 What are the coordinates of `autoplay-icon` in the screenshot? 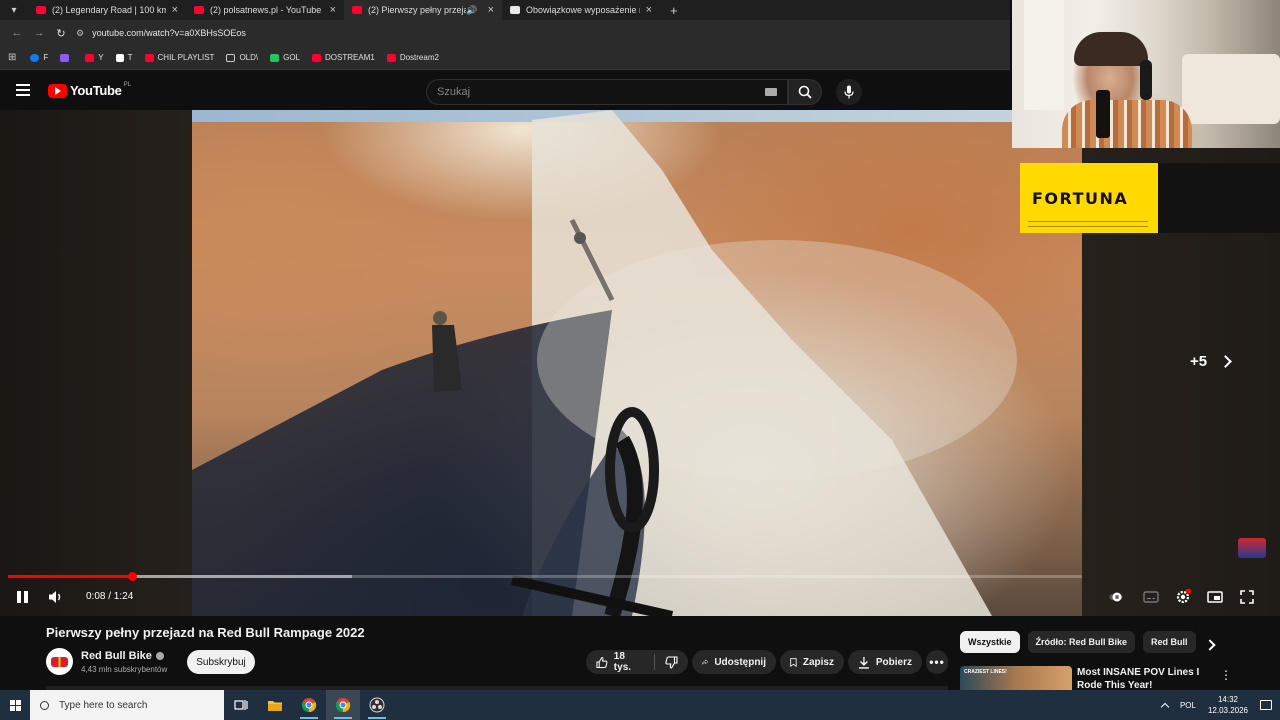 It's located at (1116, 597).